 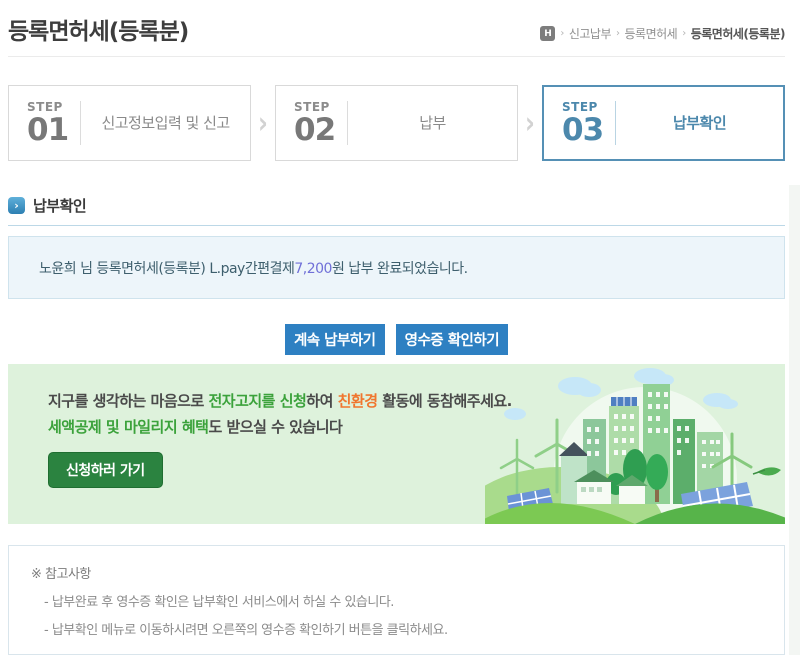 I want to click on banner-ebill-highlight: 전자고지를 신청, so click(x=257, y=401).